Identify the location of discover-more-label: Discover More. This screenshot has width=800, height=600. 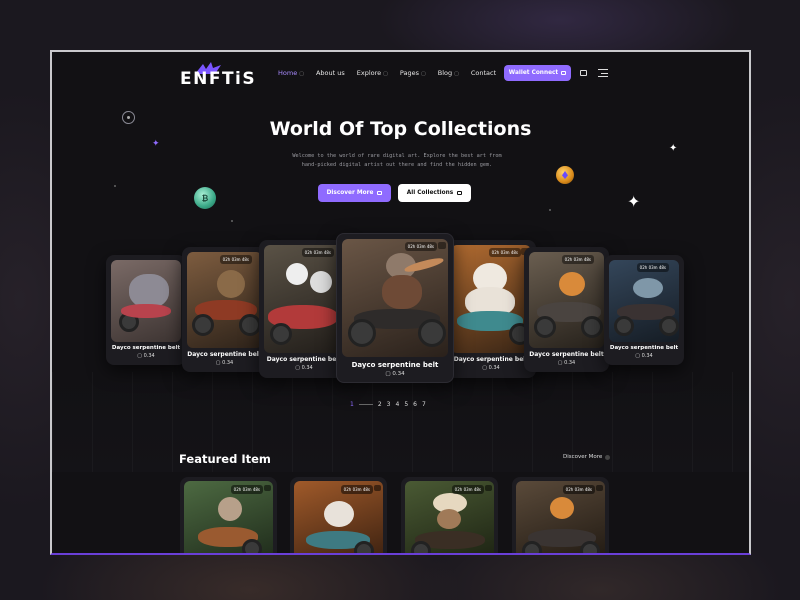
(583, 457).